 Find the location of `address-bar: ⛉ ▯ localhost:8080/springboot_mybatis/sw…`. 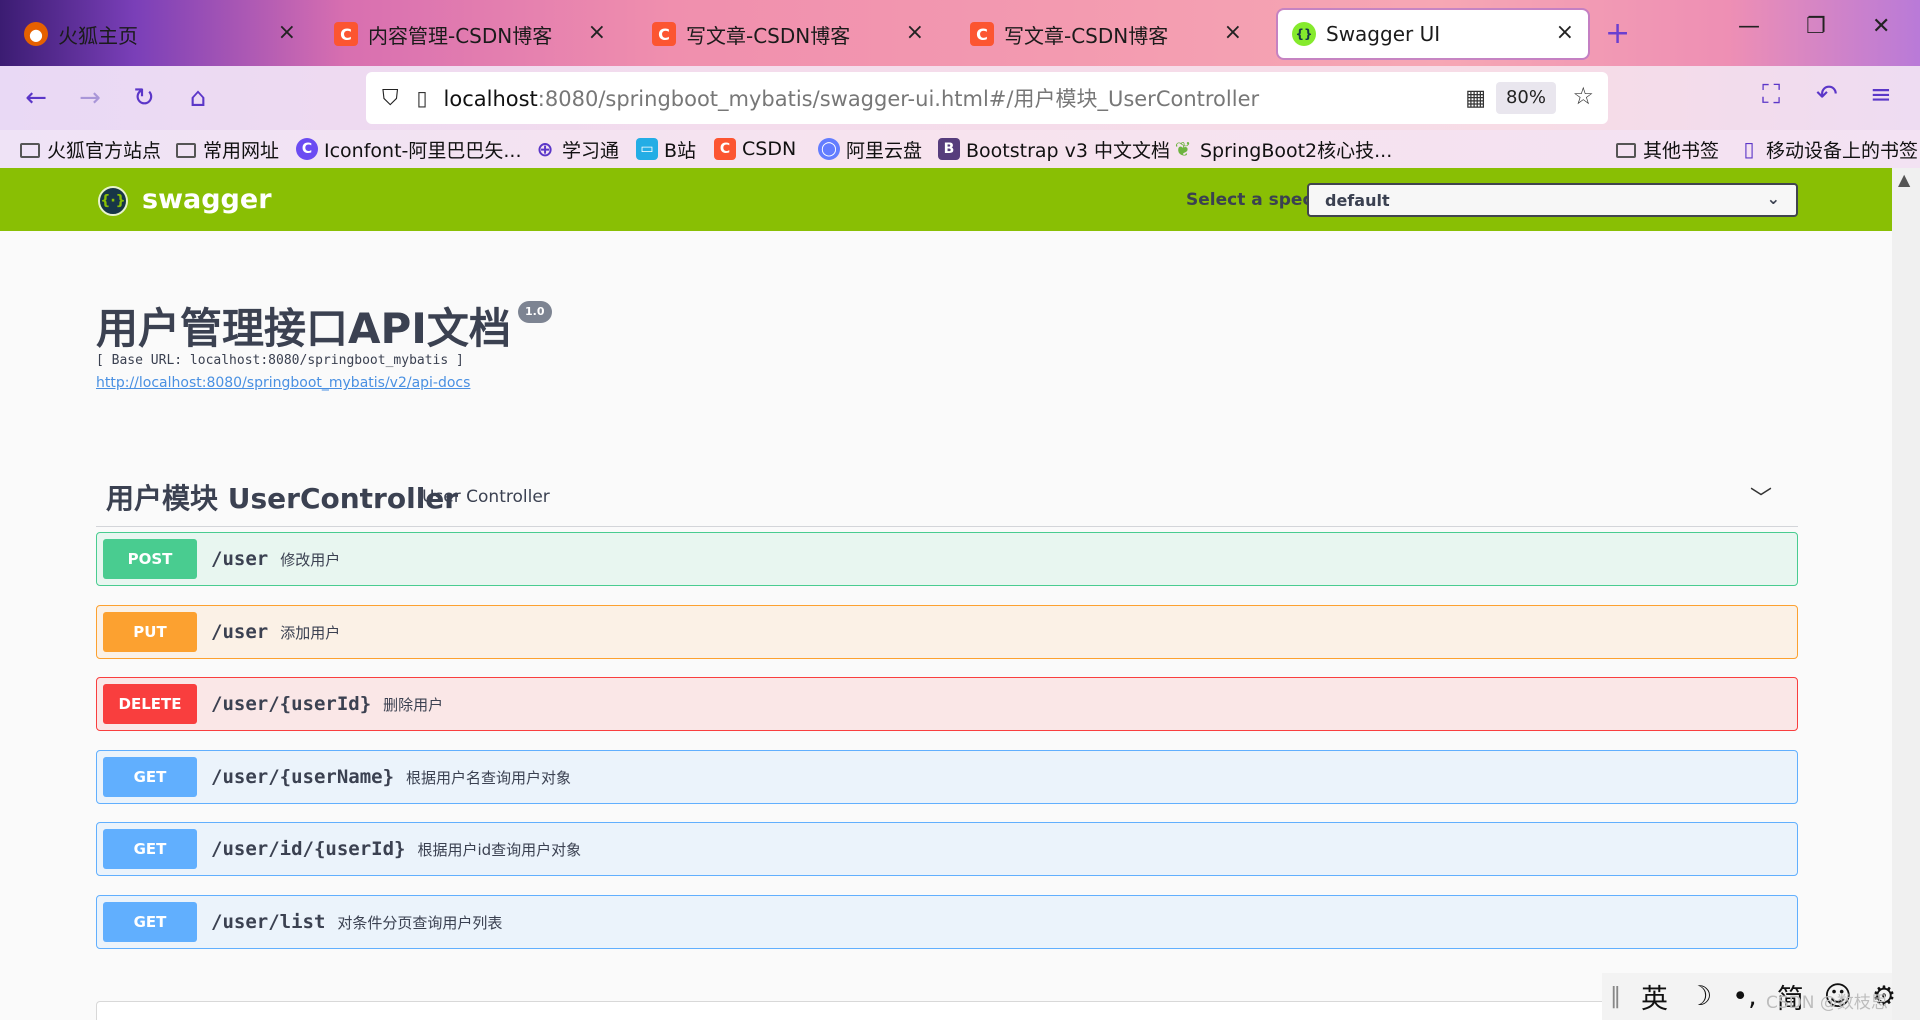

address-bar: ⛉ ▯ localhost:8080/springboot_mybatis/sw… is located at coordinates (987, 98).